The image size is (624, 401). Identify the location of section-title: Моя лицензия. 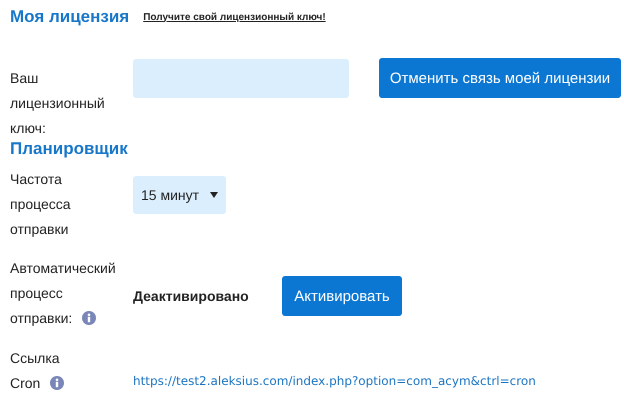
(70, 17).